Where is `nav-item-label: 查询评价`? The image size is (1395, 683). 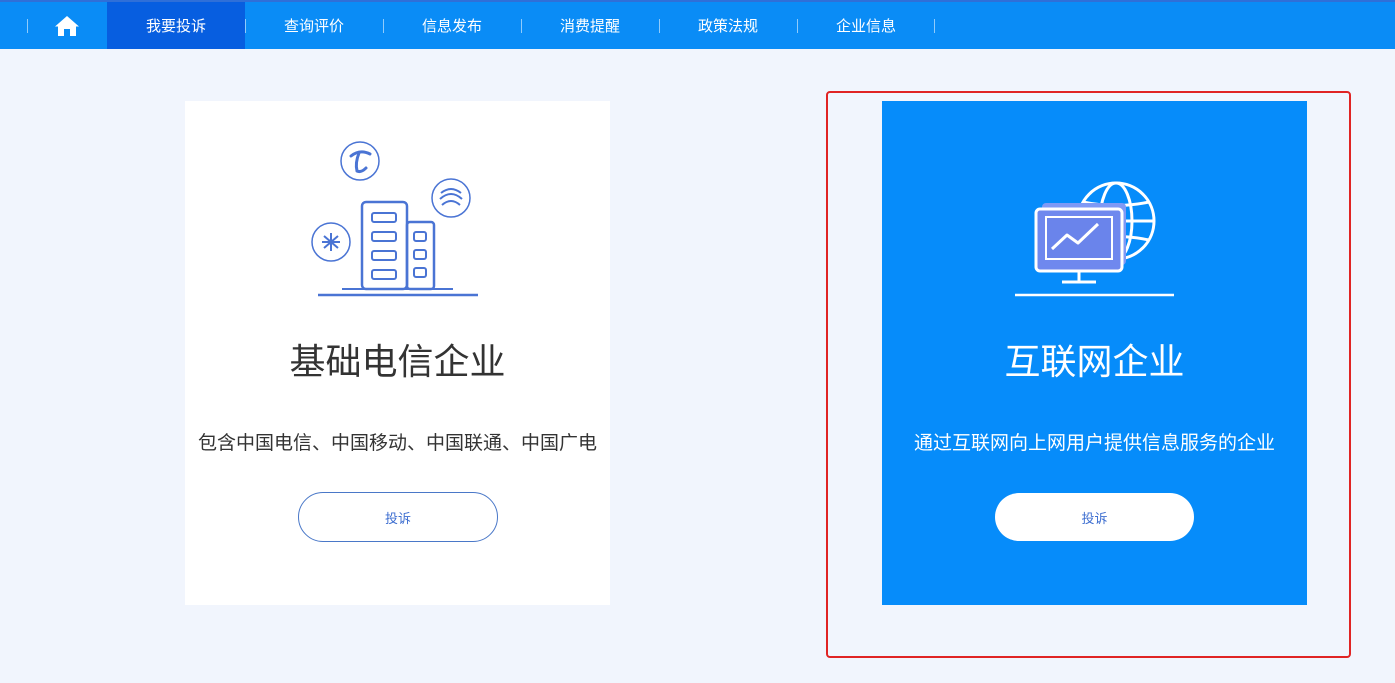
nav-item-label: 查询评价 is located at coordinates (313, 26).